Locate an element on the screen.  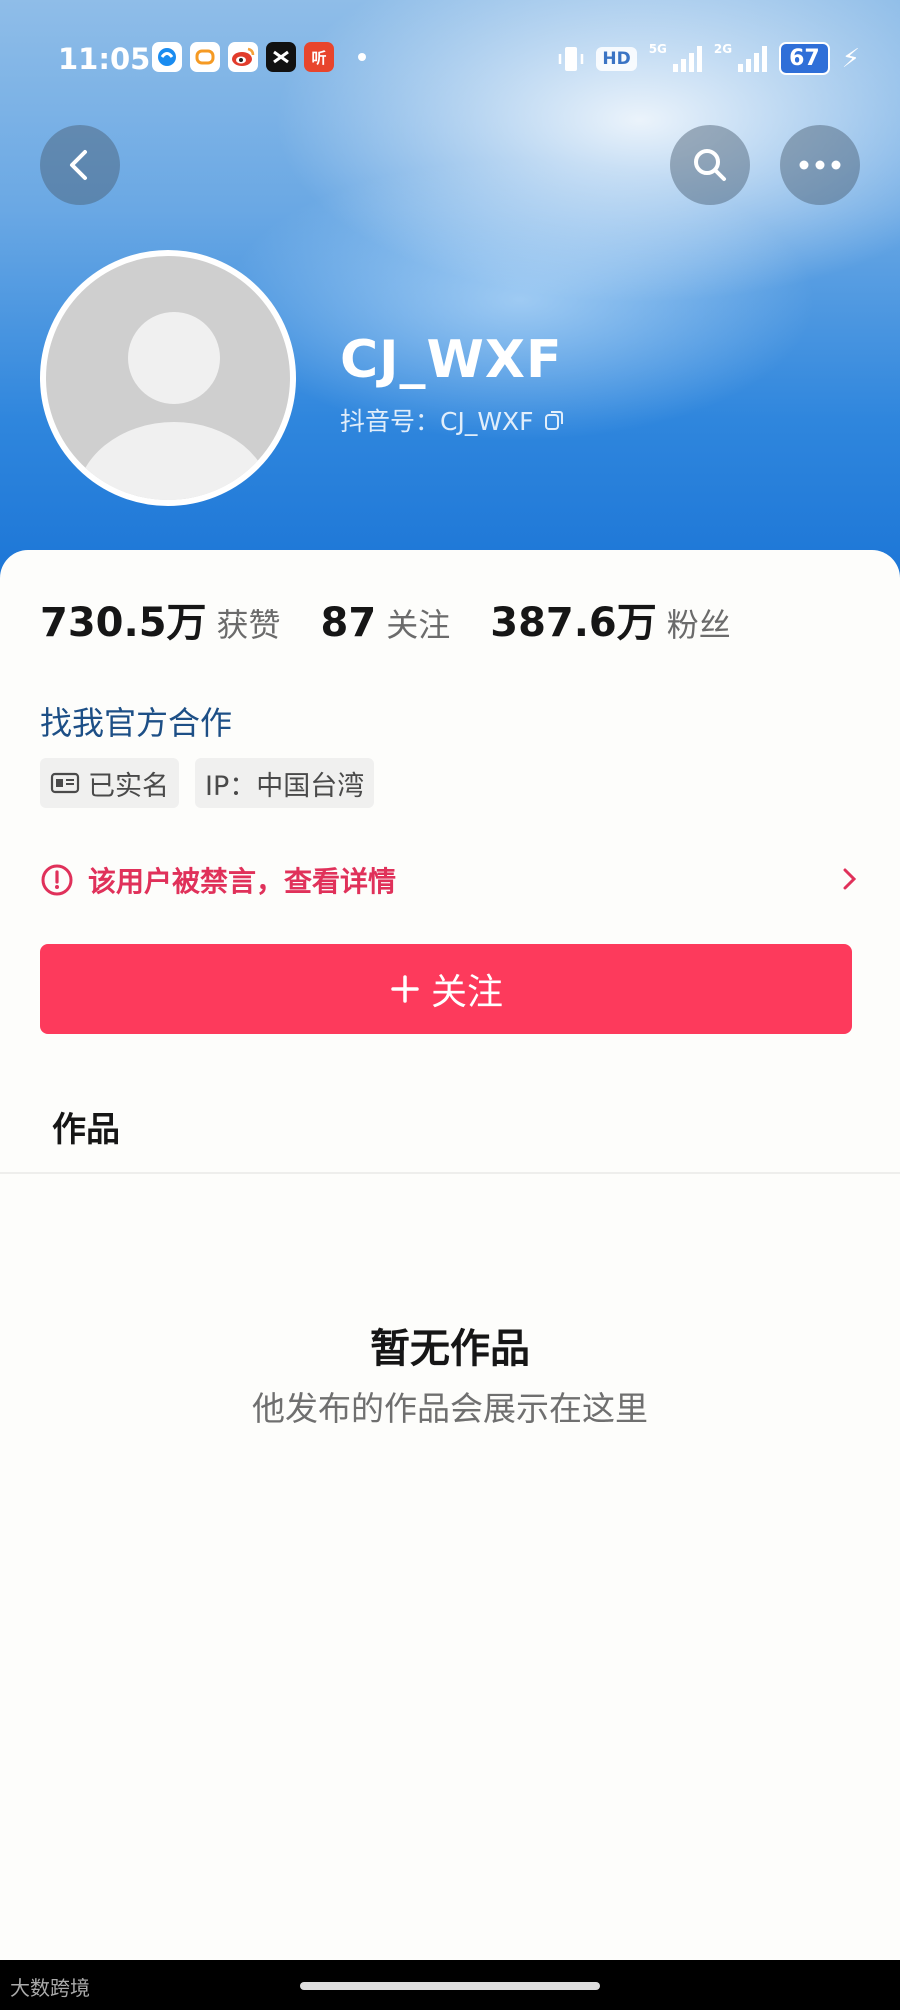
avatar-body-shape is located at coordinates (174, 461).